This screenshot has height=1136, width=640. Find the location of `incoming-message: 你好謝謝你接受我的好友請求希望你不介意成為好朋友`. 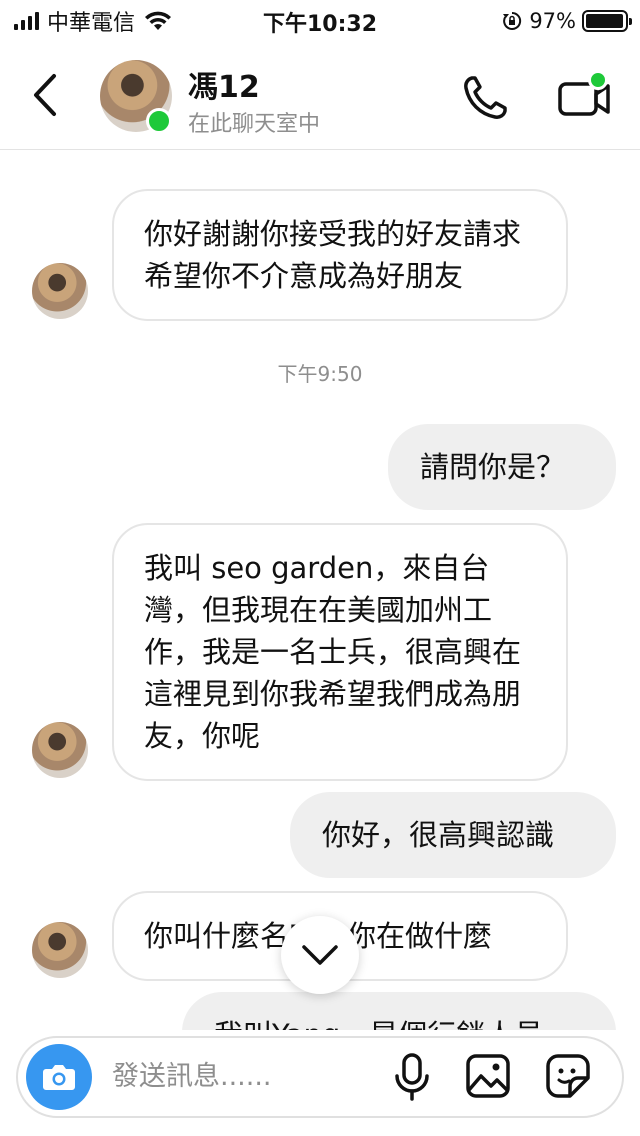

incoming-message: 你好謝謝你接受我的好友請求希望你不介意成為好朋友 is located at coordinates (340, 255).